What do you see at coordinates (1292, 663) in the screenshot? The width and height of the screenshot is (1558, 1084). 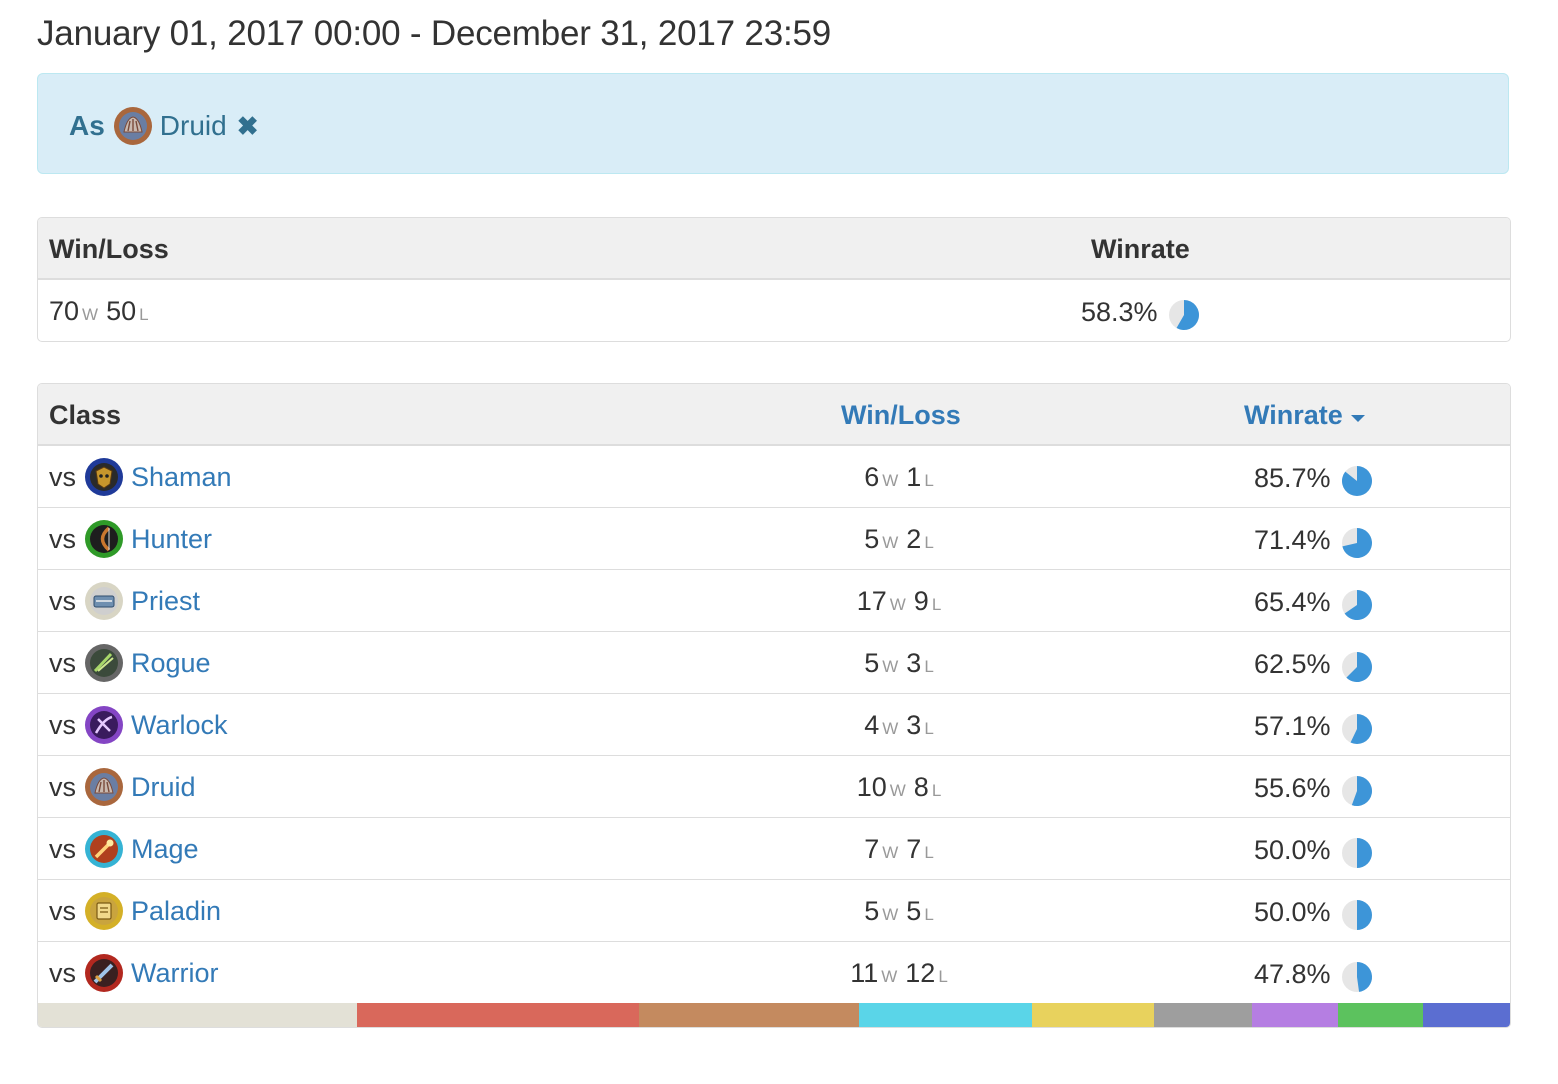 I see `winrate-value: 62.5%` at bounding box center [1292, 663].